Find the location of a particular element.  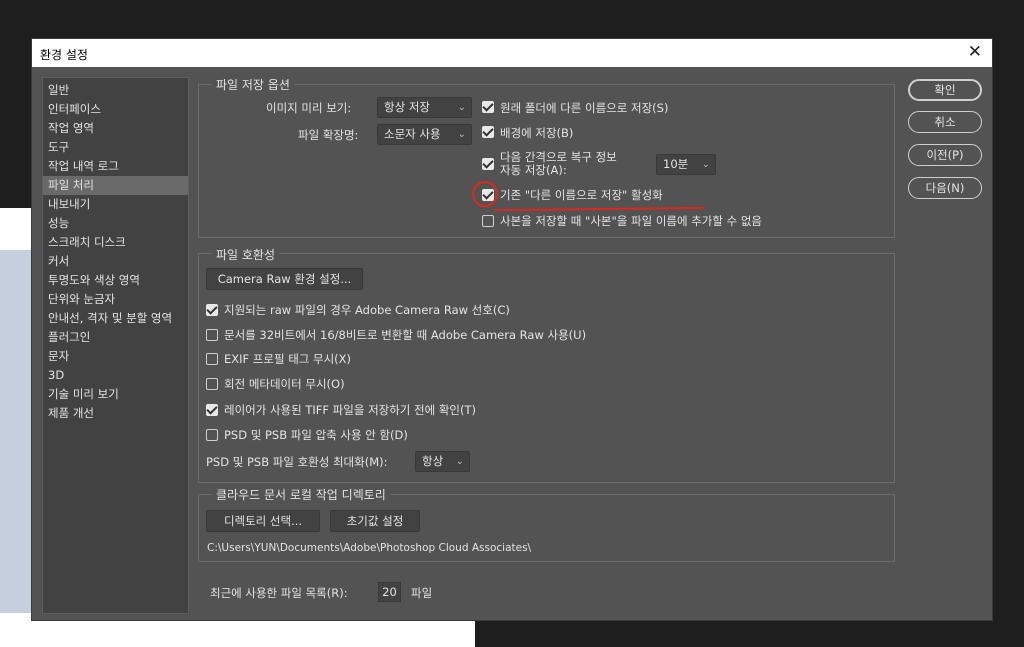

compat-opt4-checkbox is located at coordinates (212, 384).